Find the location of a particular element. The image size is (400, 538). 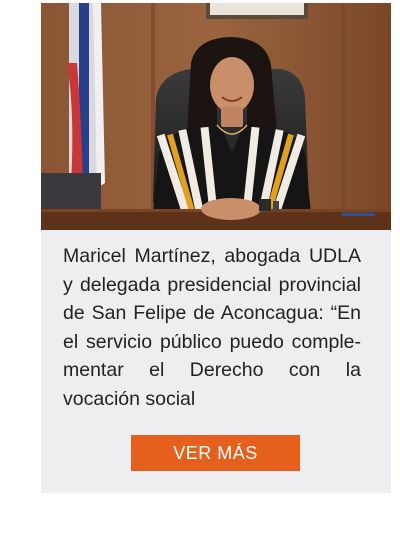

ver-mas-button: VER MÁS is located at coordinates (215, 453).